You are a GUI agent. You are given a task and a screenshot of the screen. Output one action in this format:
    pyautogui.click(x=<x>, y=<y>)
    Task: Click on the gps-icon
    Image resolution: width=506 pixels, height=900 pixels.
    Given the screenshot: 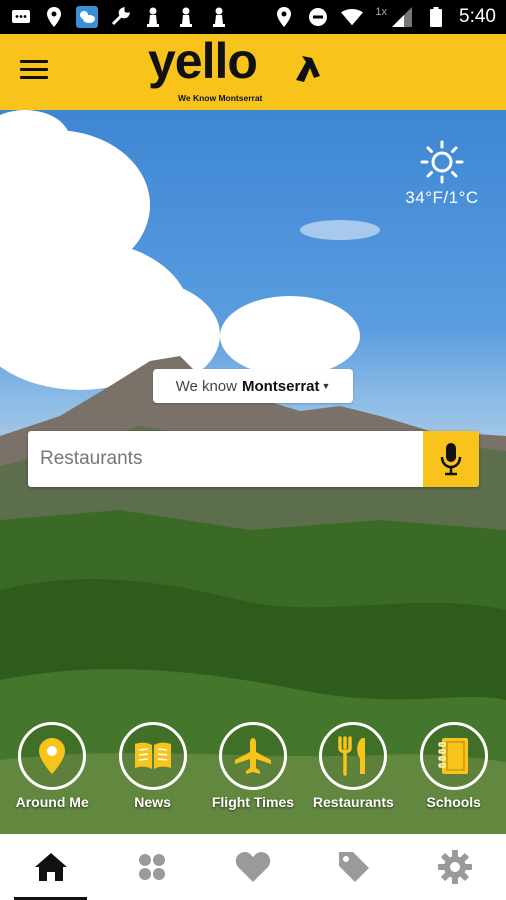 What is the action you would take?
    pyautogui.click(x=284, y=17)
    